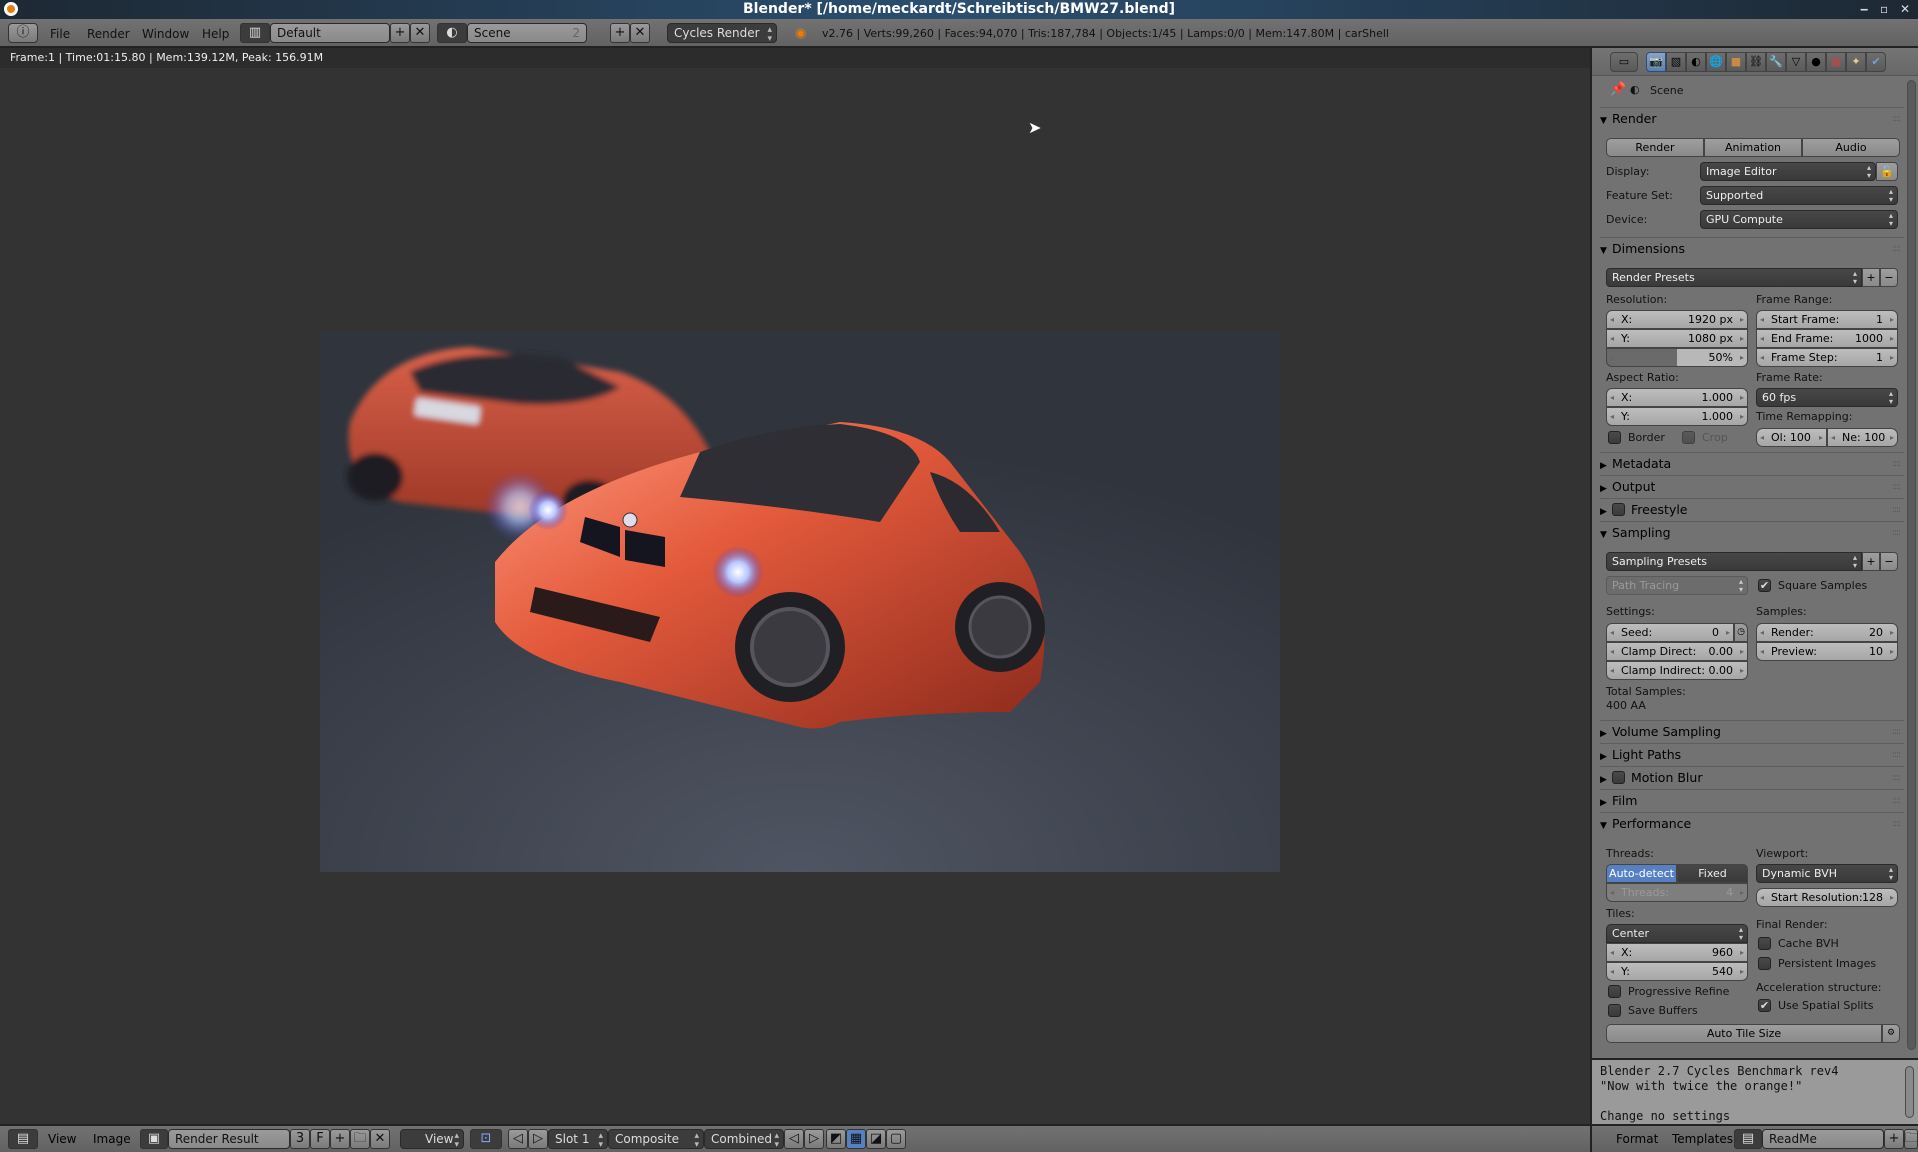 Image resolution: width=1918 pixels, height=1152 pixels. What do you see at coordinates (165, 34) in the screenshot?
I see `menu-window: Window` at bounding box center [165, 34].